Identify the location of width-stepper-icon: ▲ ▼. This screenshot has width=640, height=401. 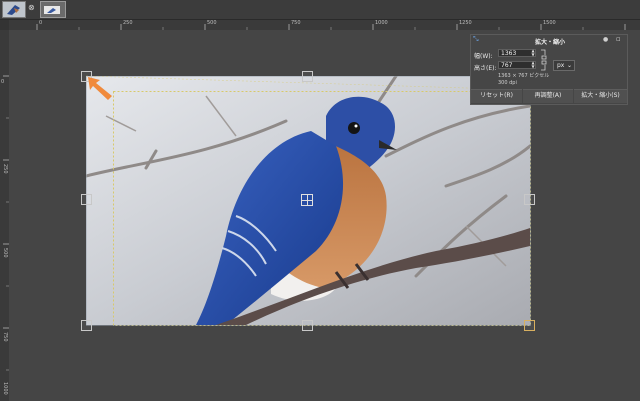
(533, 53).